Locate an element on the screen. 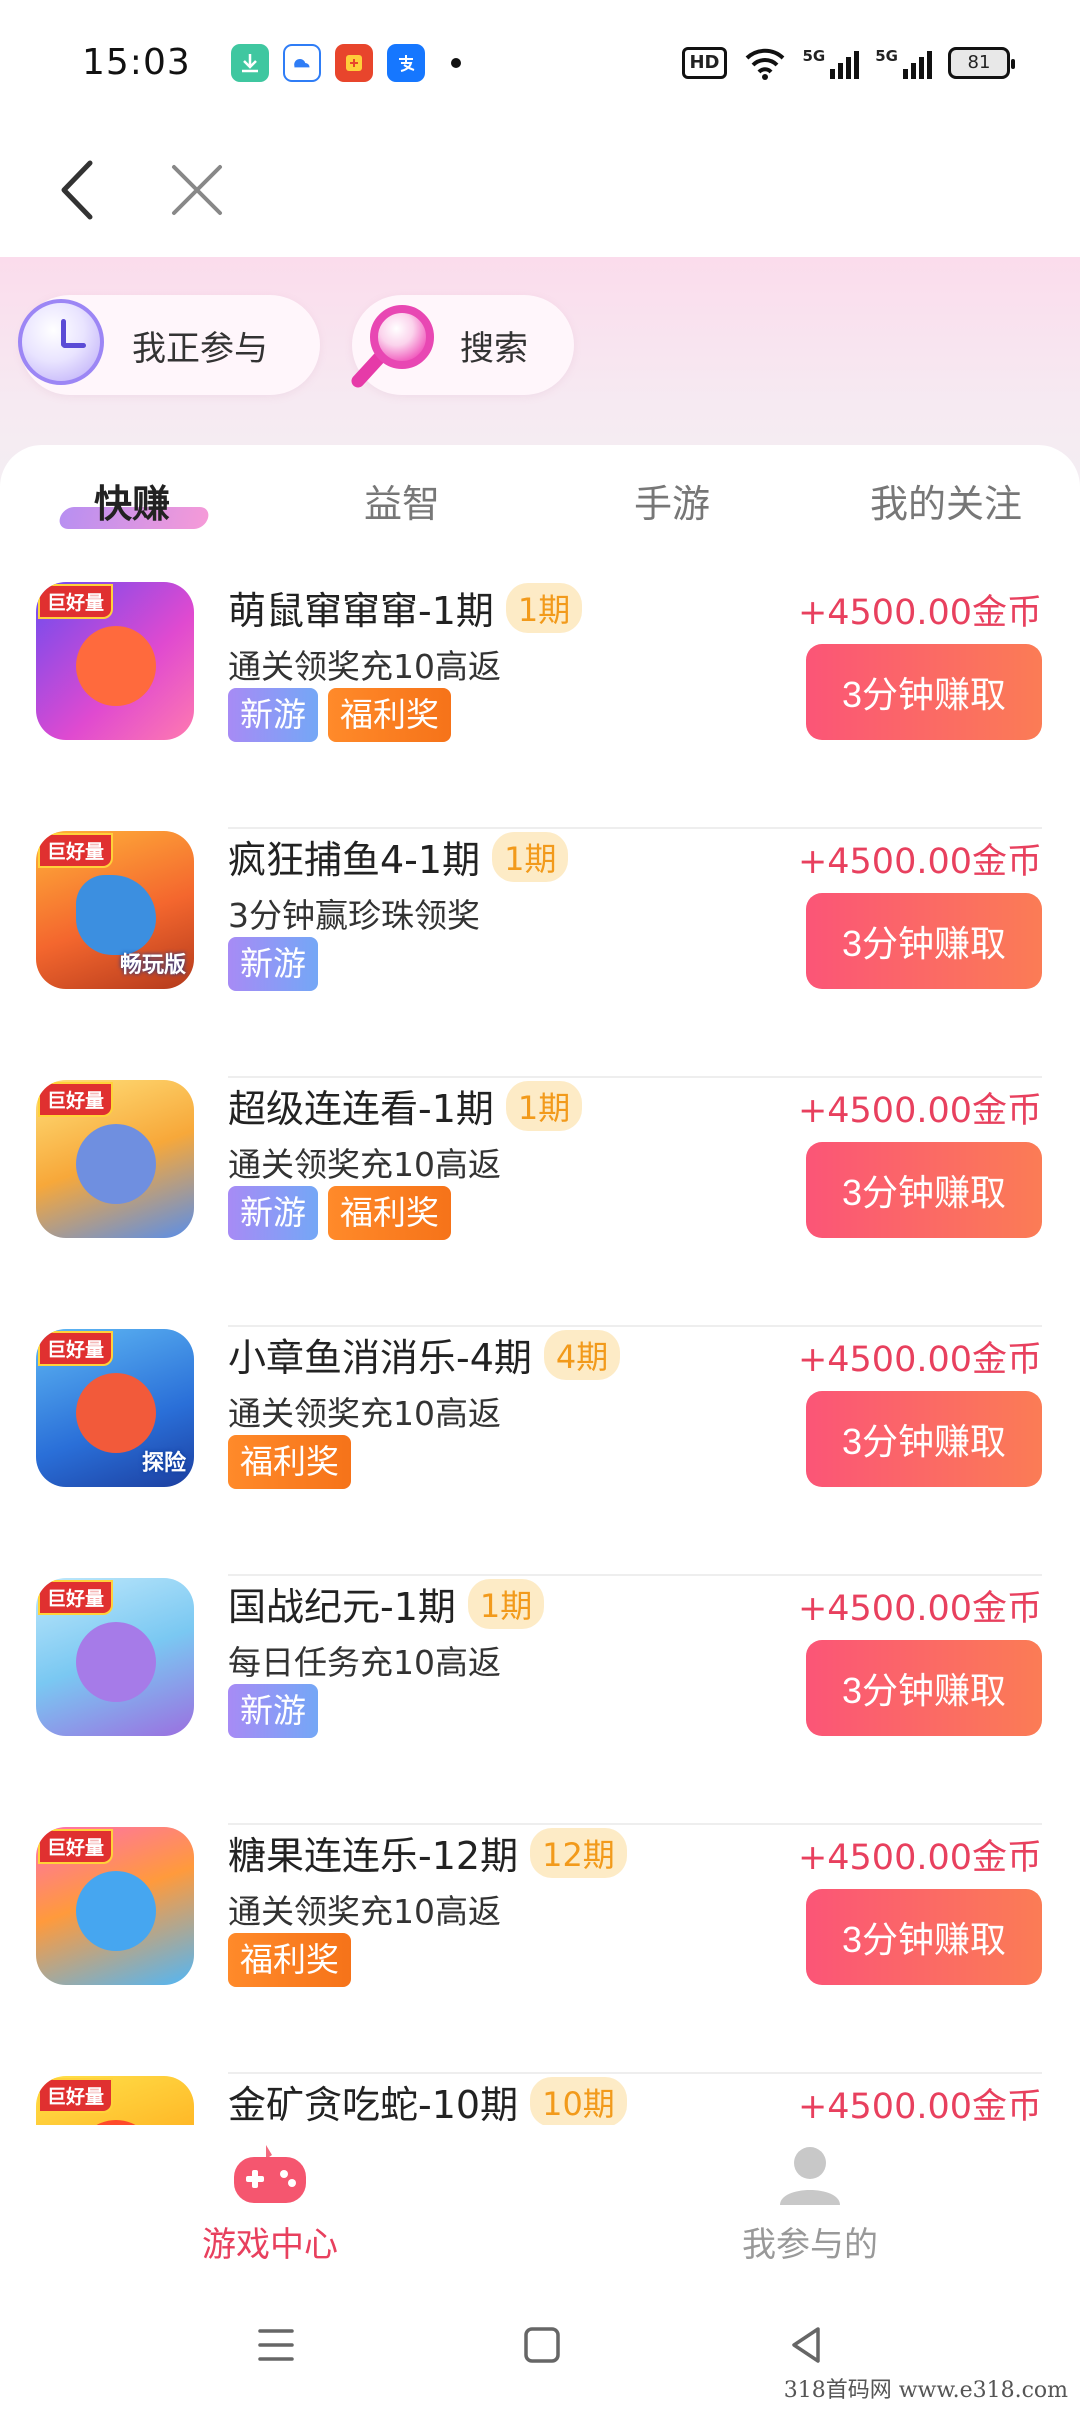  game-title-wrap: 糖果连连乐-12期 12期 is located at coordinates (427, 1852).